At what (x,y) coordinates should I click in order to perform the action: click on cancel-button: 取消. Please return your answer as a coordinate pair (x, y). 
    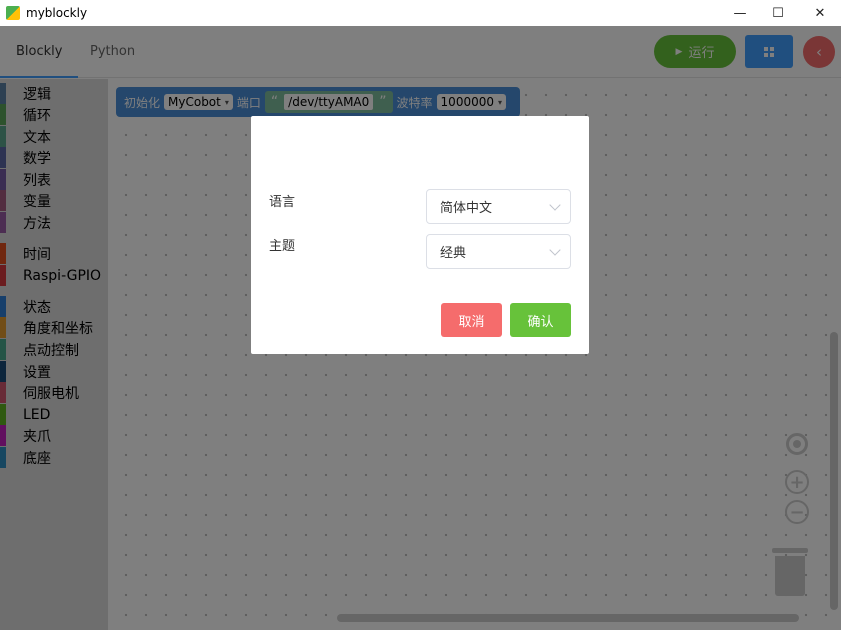
    Looking at the image, I should click on (471, 320).